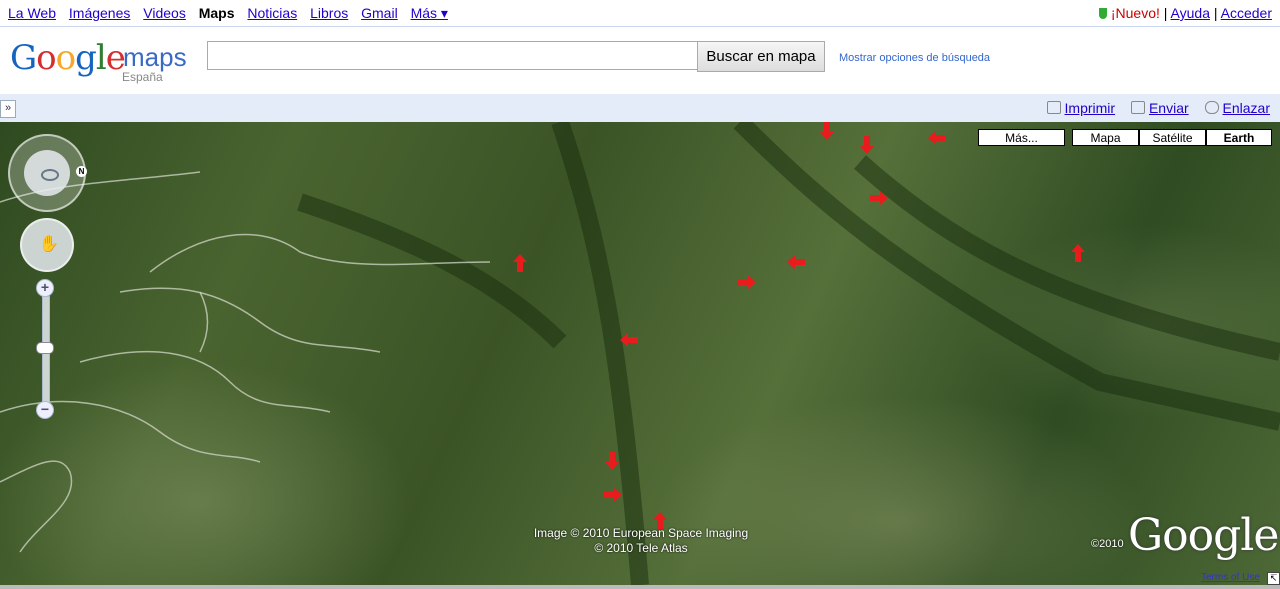 This screenshot has height=589, width=1280. I want to click on share-link: Enlazar, so click(1246, 108).